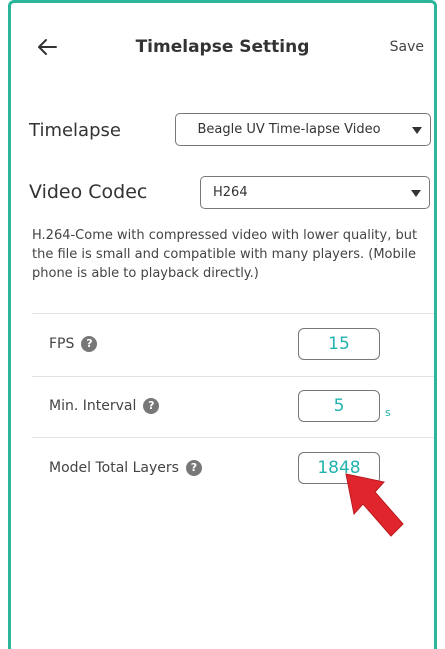 The image size is (445, 649). I want to click on timelapse-selected-value: Beagle UV Time-lapse Video, so click(289, 129).